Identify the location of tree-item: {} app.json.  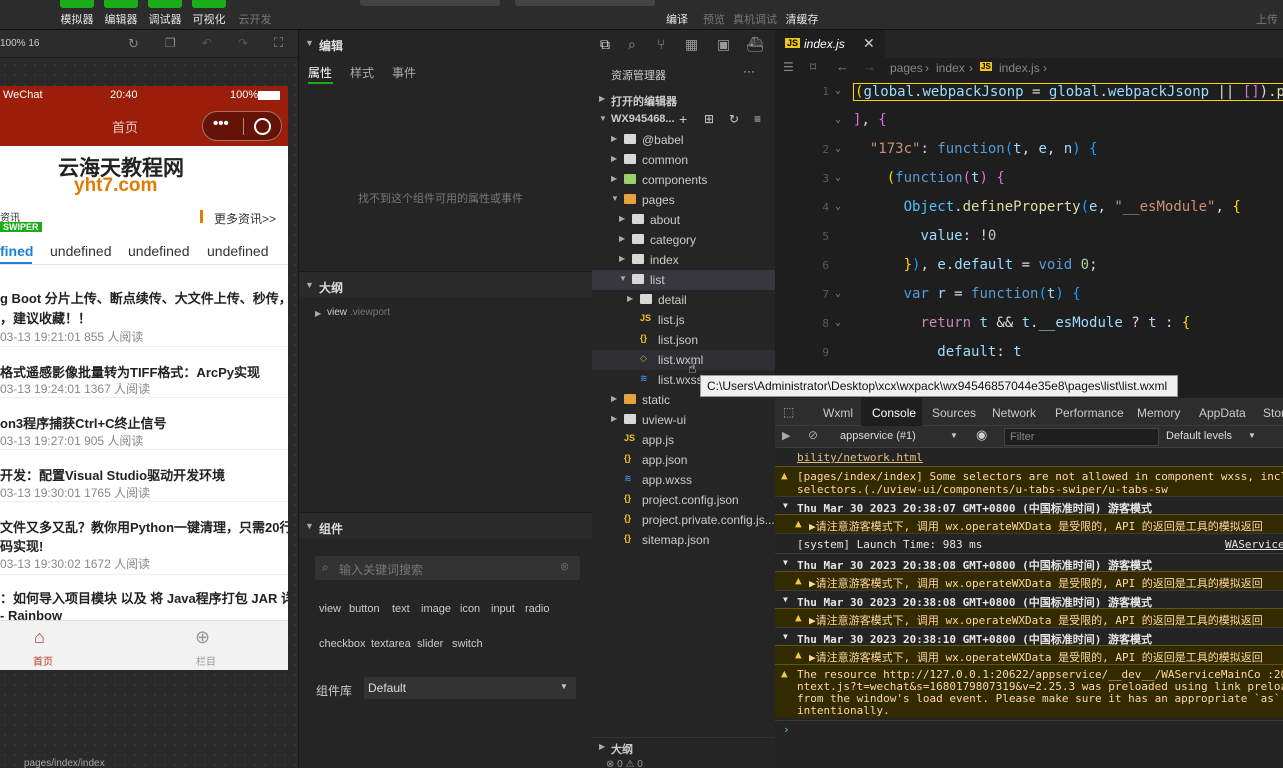
(683, 460).